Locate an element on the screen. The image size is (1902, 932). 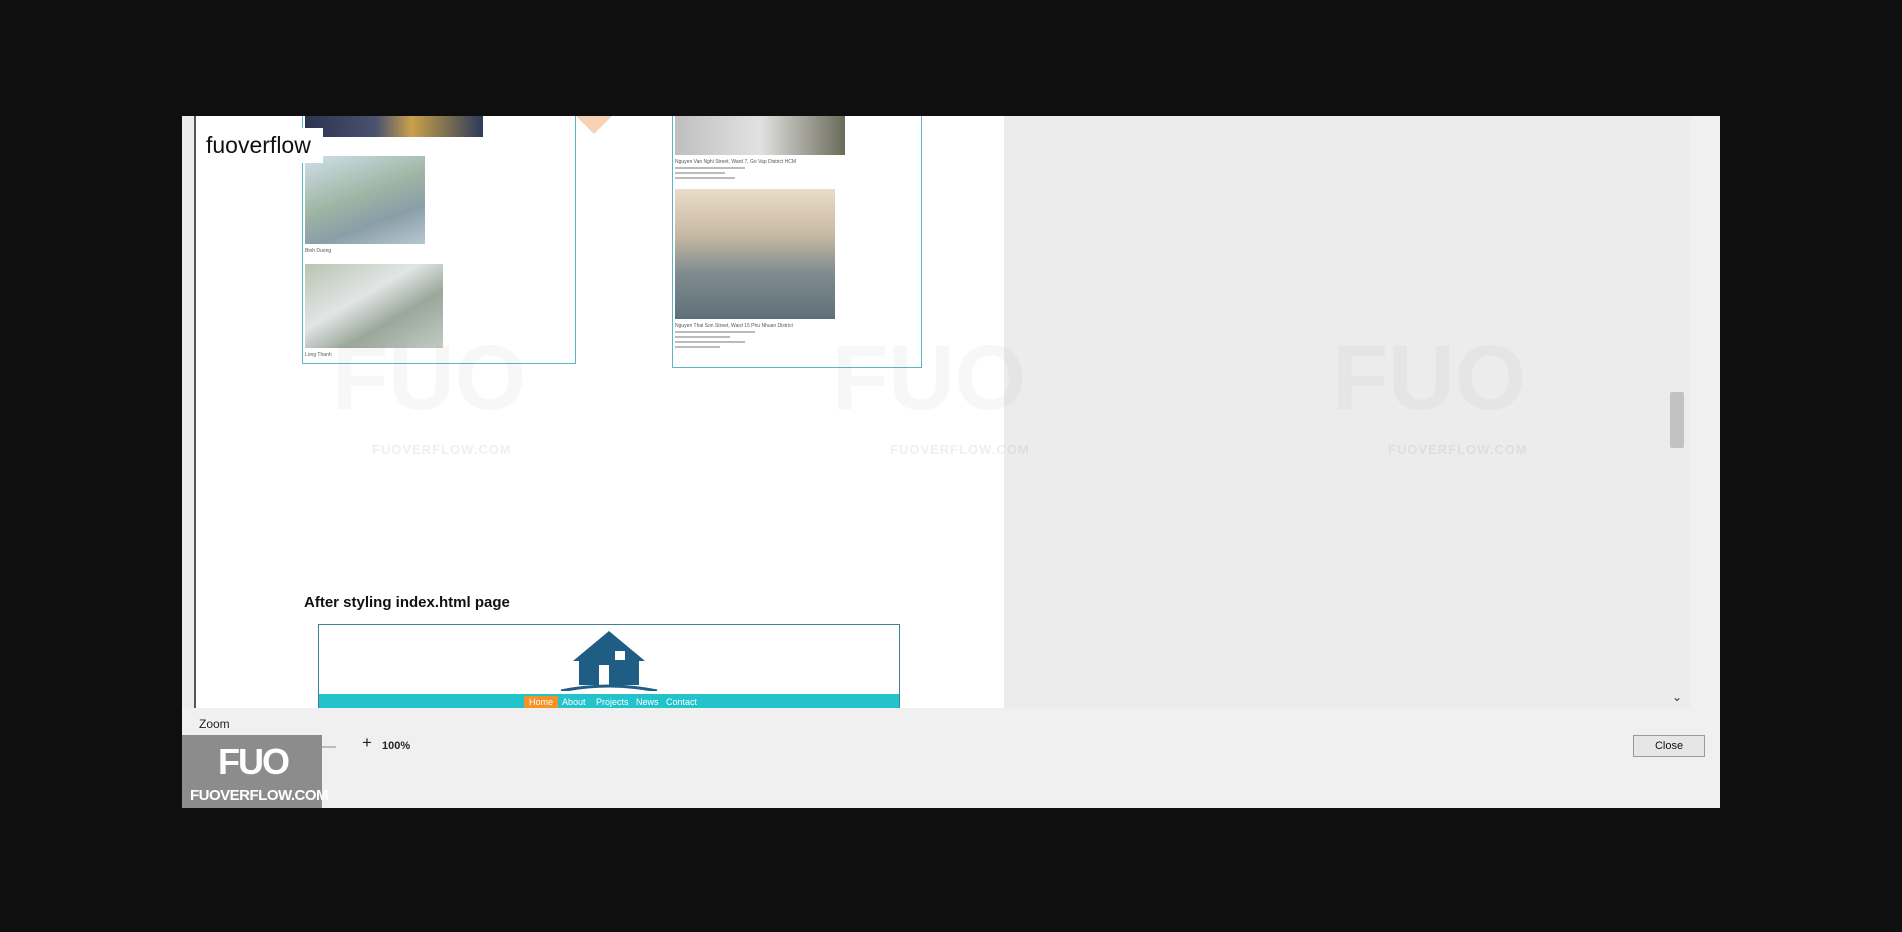
card-caption: Binh Duong is located at coordinates (318, 251).